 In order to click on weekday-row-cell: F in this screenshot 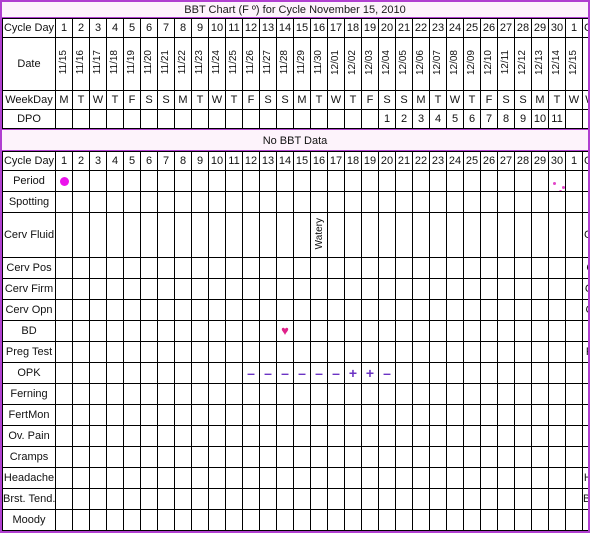, I will do `click(251, 100)`.